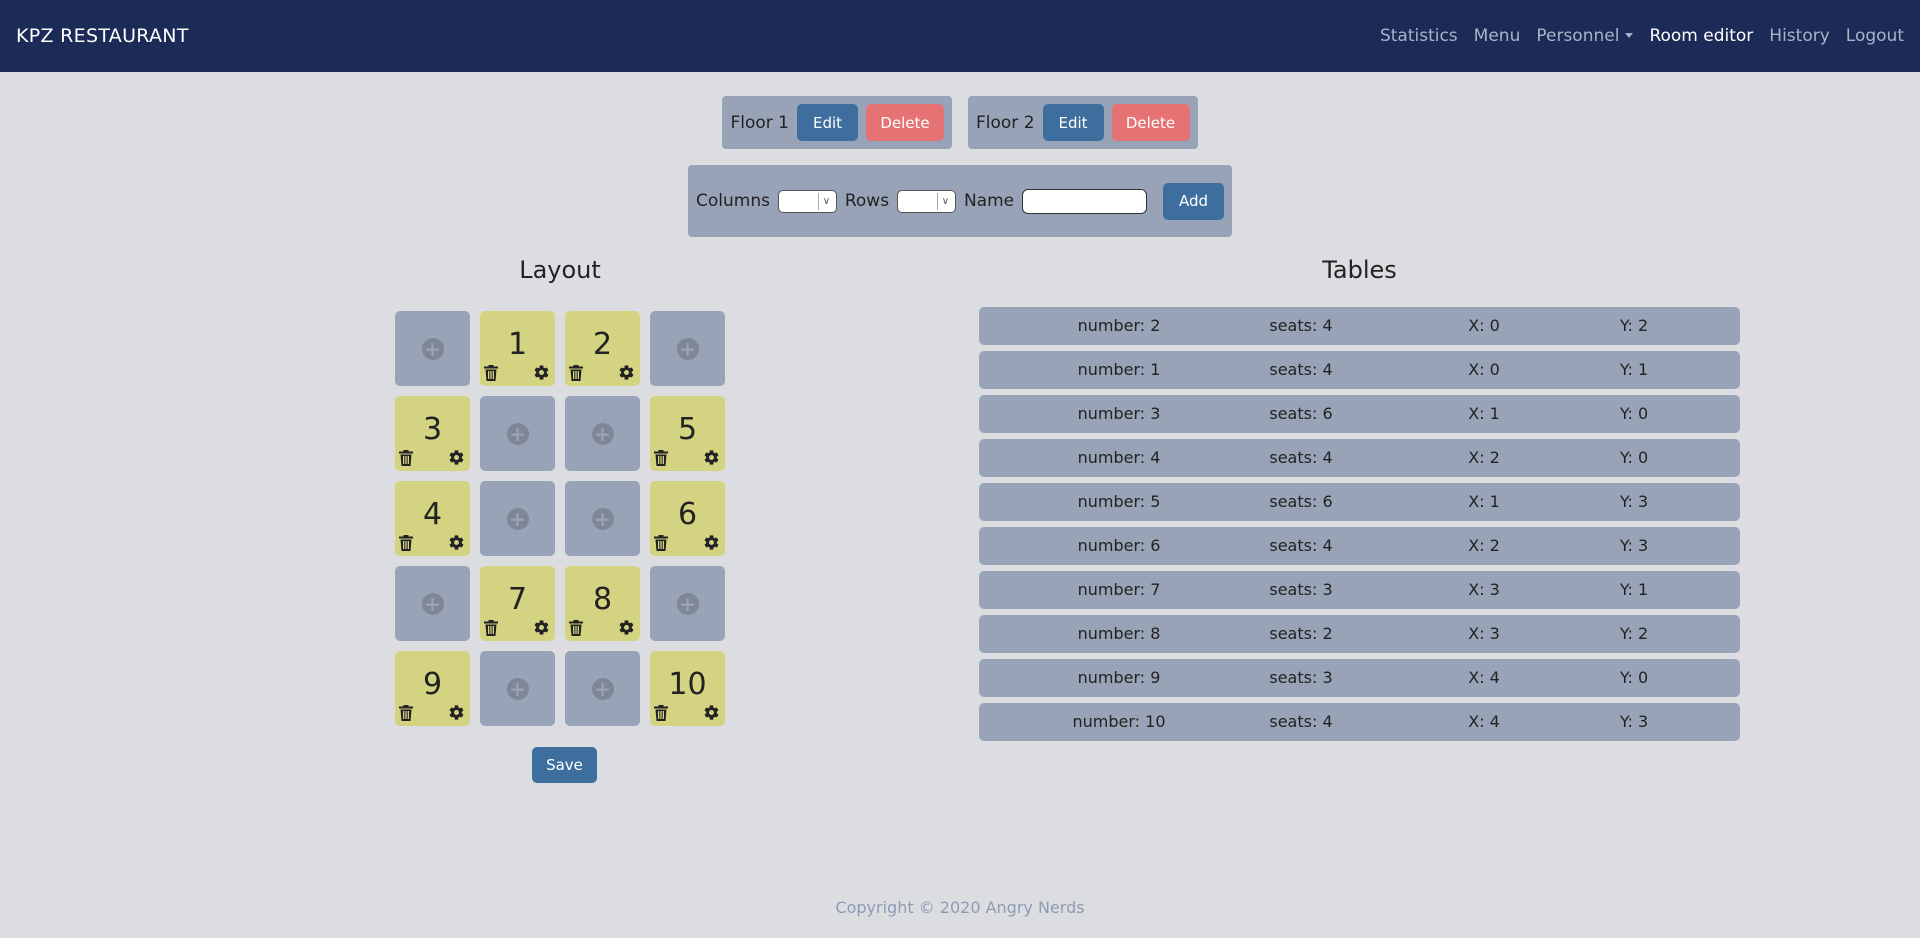  Describe the element at coordinates (1875, 36) in the screenshot. I see `nav-logout: Logout` at that location.